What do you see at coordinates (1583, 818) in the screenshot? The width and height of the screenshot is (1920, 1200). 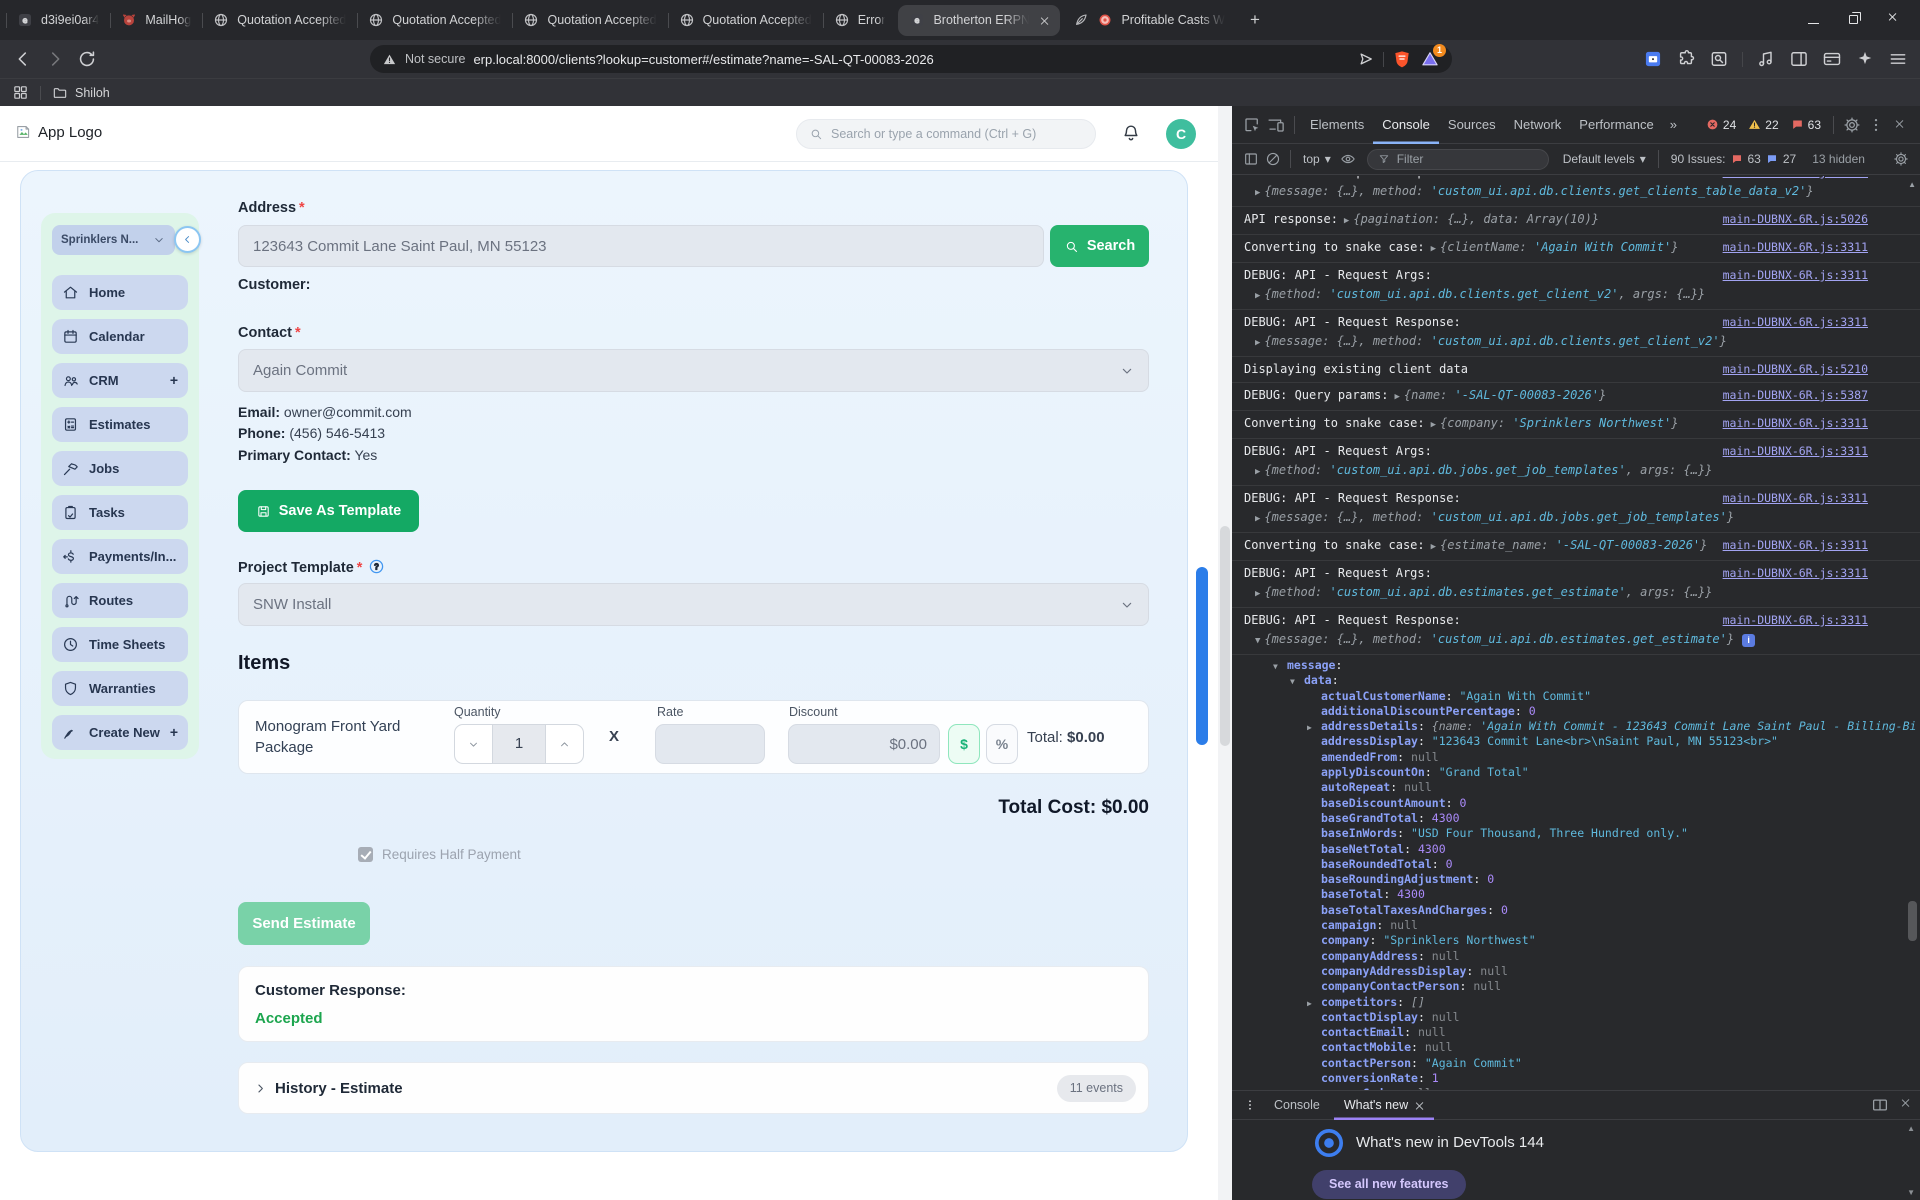 I see `tree-property-row: baseGrandTotal: 4300` at bounding box center [1583, 818].